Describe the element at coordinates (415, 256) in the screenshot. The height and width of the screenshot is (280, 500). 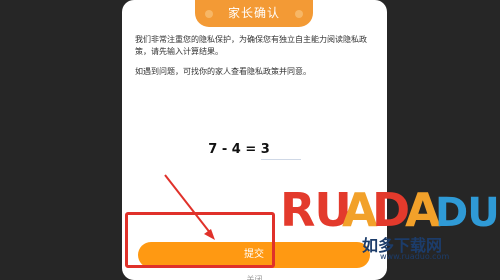
I see `watermark-url: www.ruaduo.com` at that location.